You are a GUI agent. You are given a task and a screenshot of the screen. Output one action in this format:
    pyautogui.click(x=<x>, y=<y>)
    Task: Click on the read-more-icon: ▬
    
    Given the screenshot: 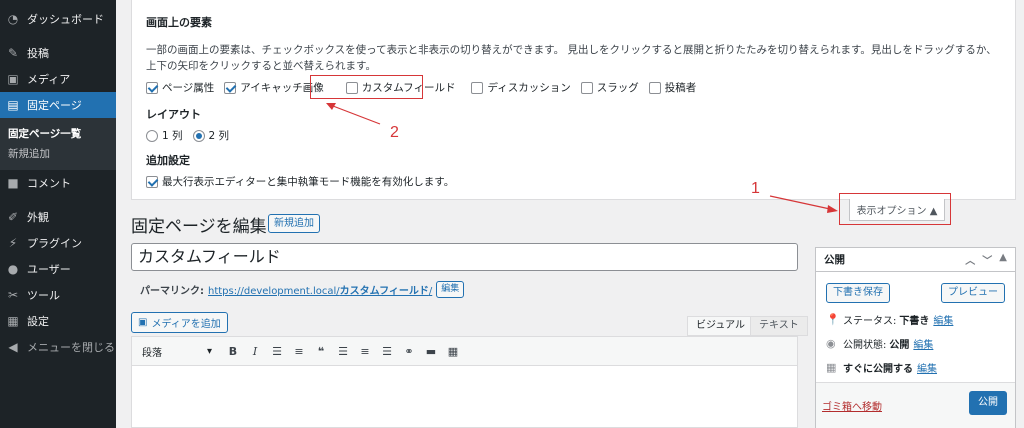 What is the action you would take?
    pyautogui.click(x=431, y=351)
    